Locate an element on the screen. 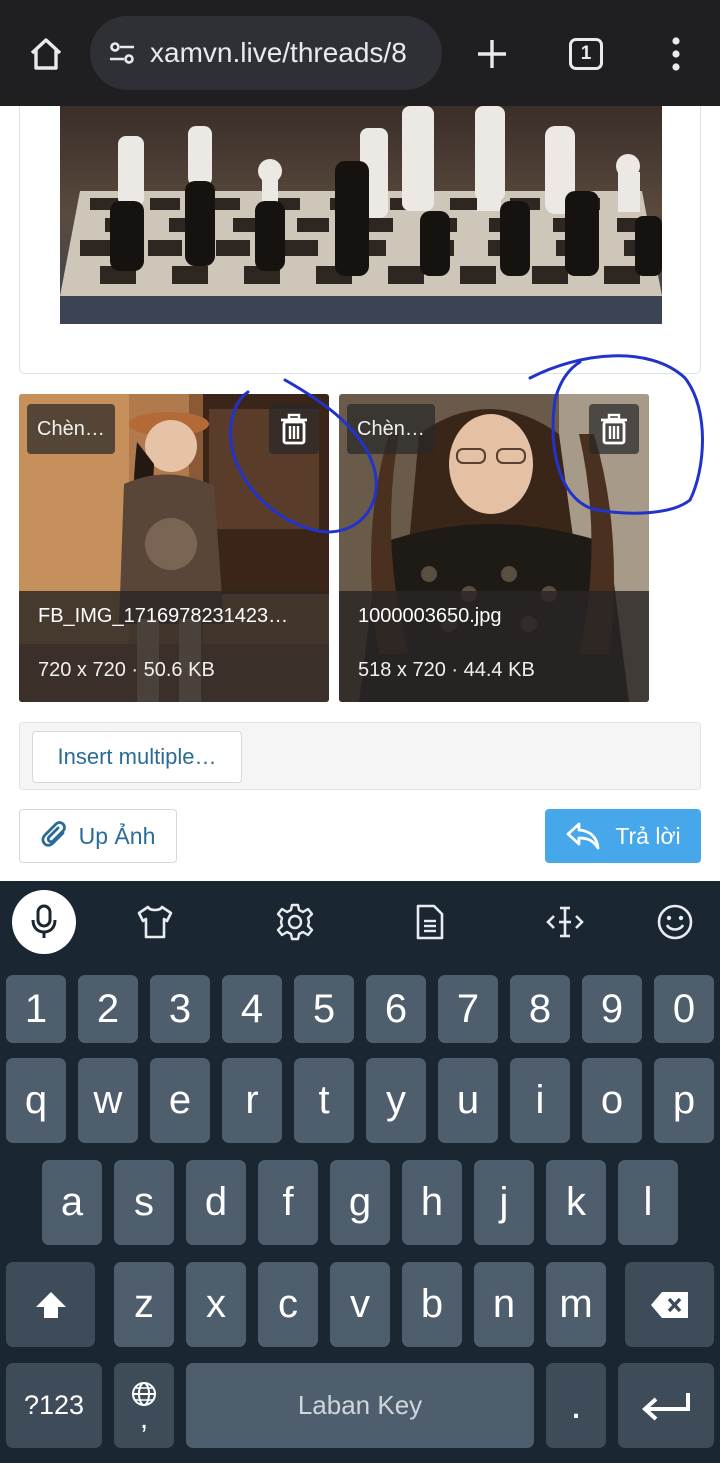 The height and width of the screenshot is (1463, 720). enter-key is located at coordinates (666, 1405).